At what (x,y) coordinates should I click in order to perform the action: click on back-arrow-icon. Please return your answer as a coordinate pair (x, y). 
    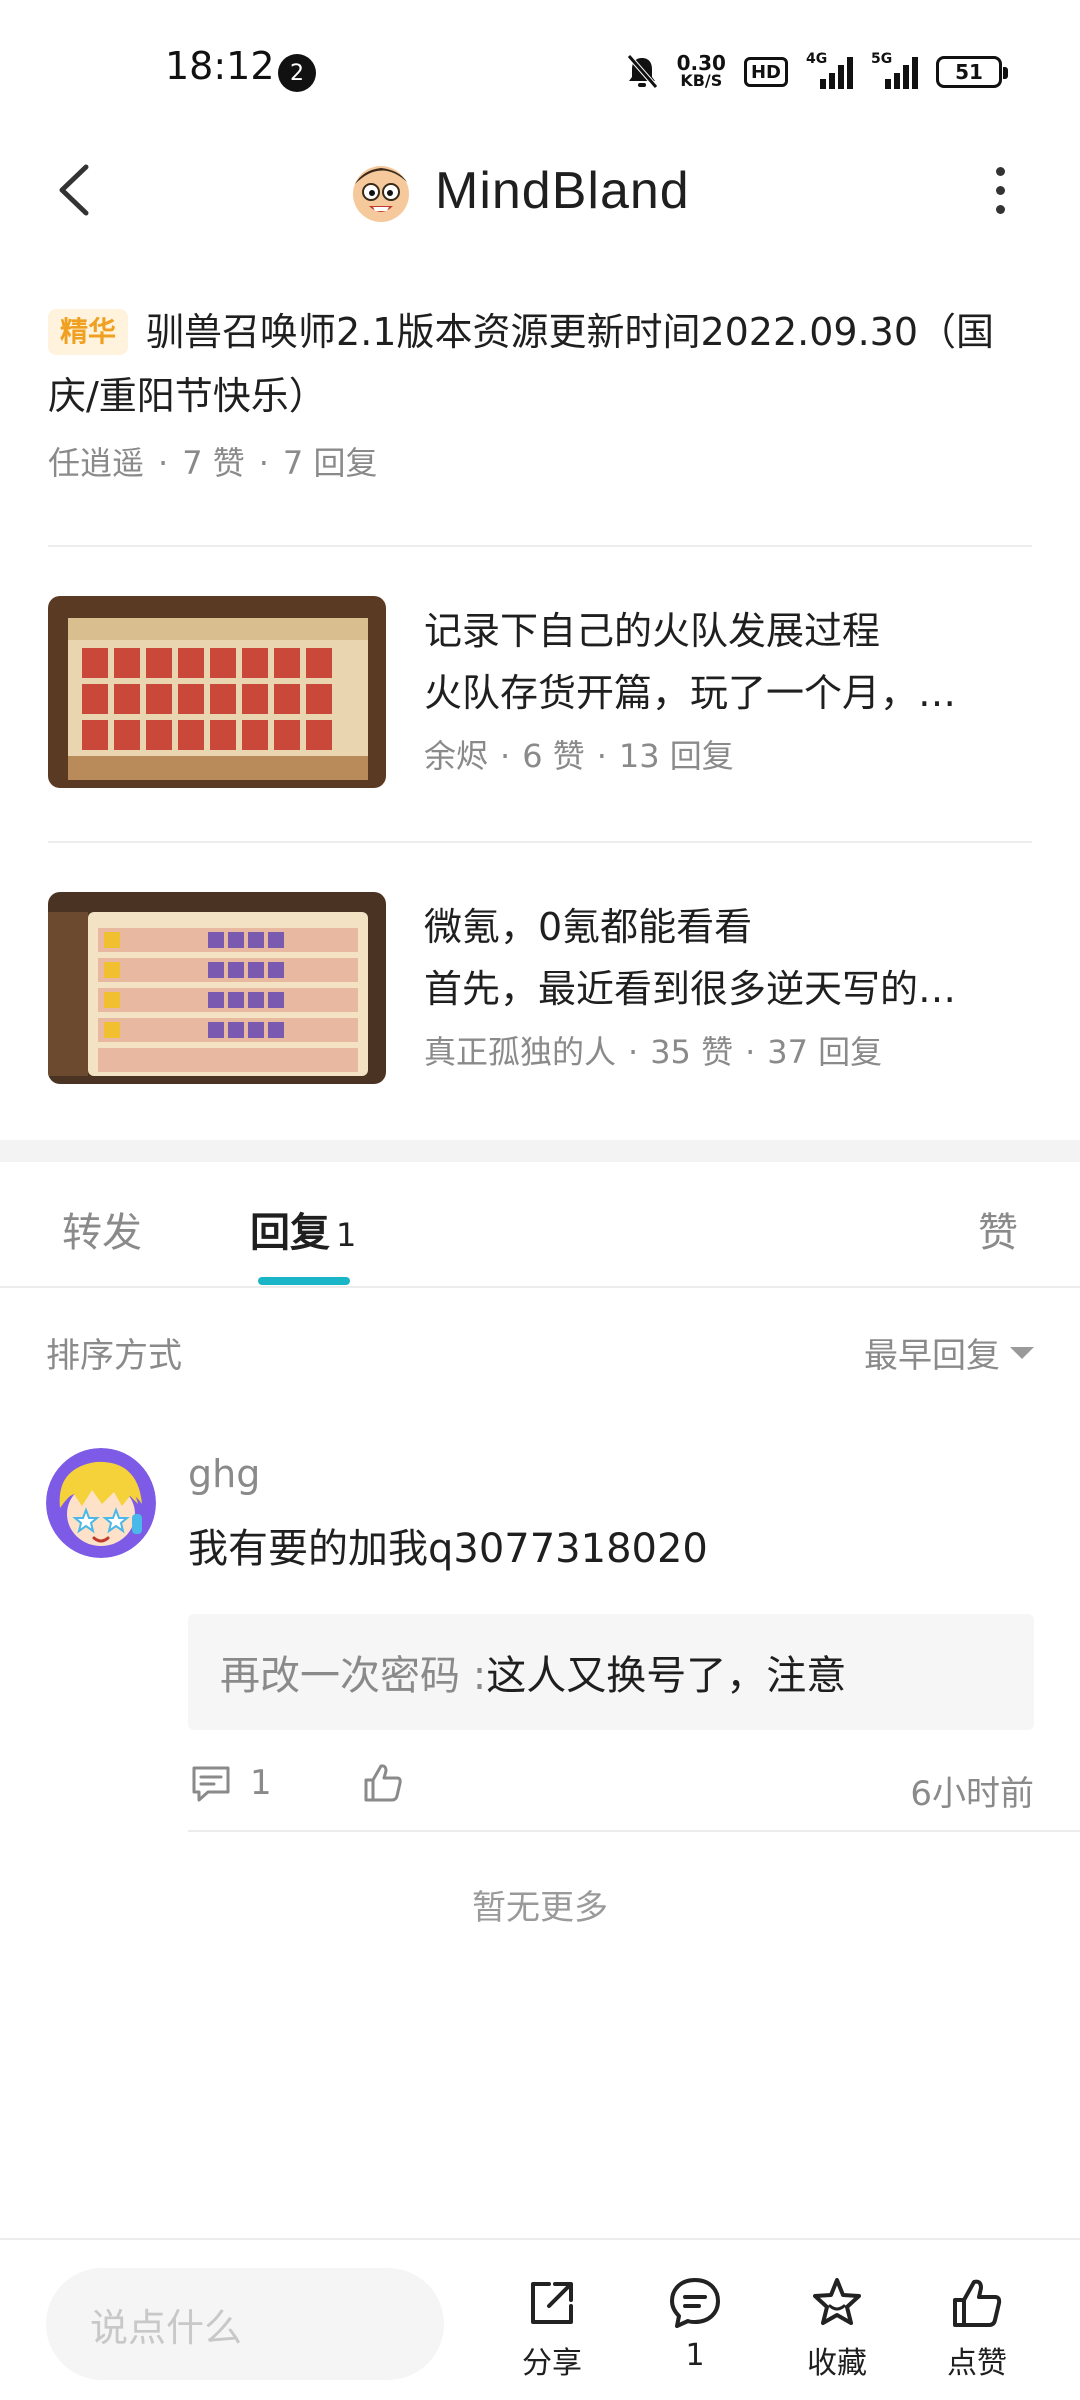
    Looking at the image, I should click on (74, 190).